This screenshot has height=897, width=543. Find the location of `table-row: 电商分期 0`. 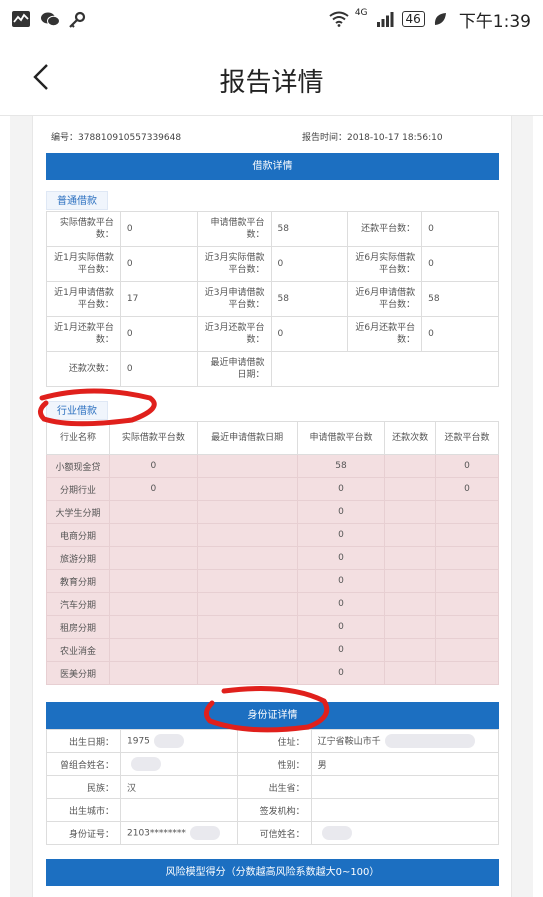

table-row: 电商分期 0 is located at coordinates (273, 535).